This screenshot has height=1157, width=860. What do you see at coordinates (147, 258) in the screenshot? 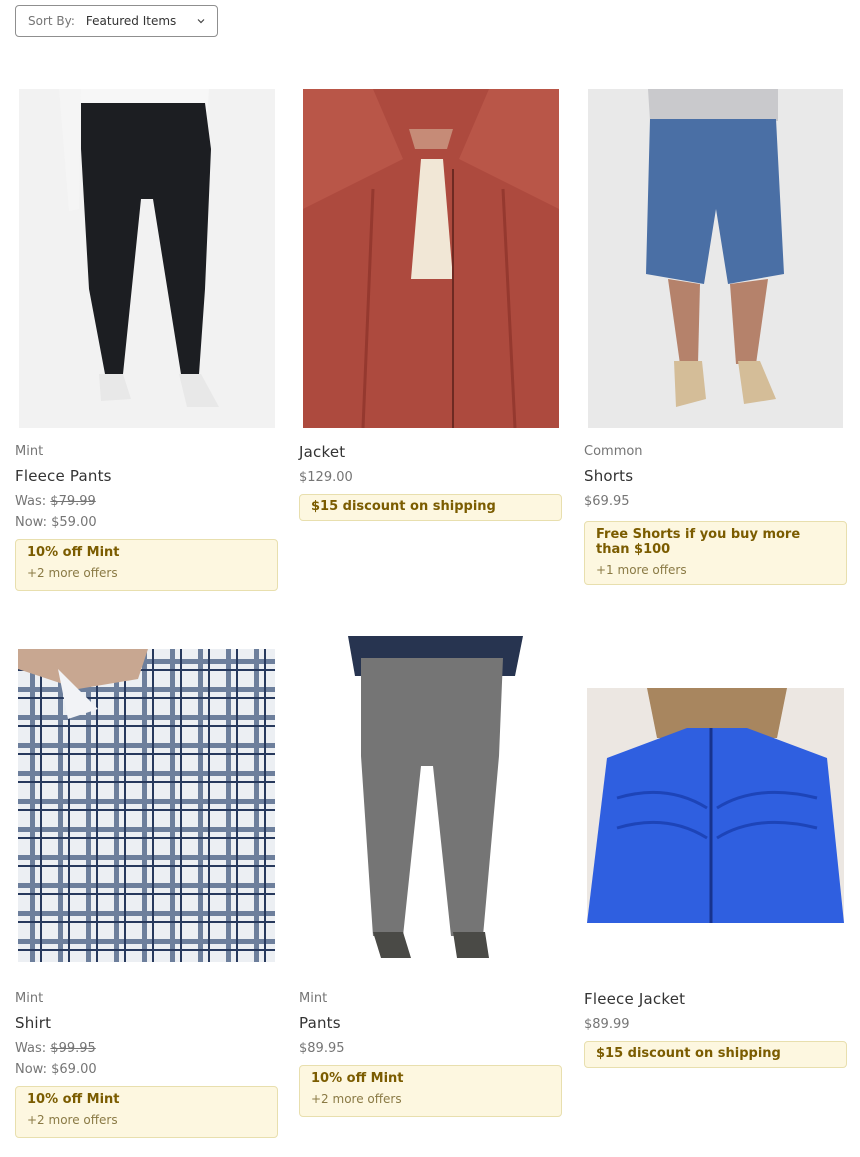
I see `product-image-fleece-pants` at bounding box center [147, 258].